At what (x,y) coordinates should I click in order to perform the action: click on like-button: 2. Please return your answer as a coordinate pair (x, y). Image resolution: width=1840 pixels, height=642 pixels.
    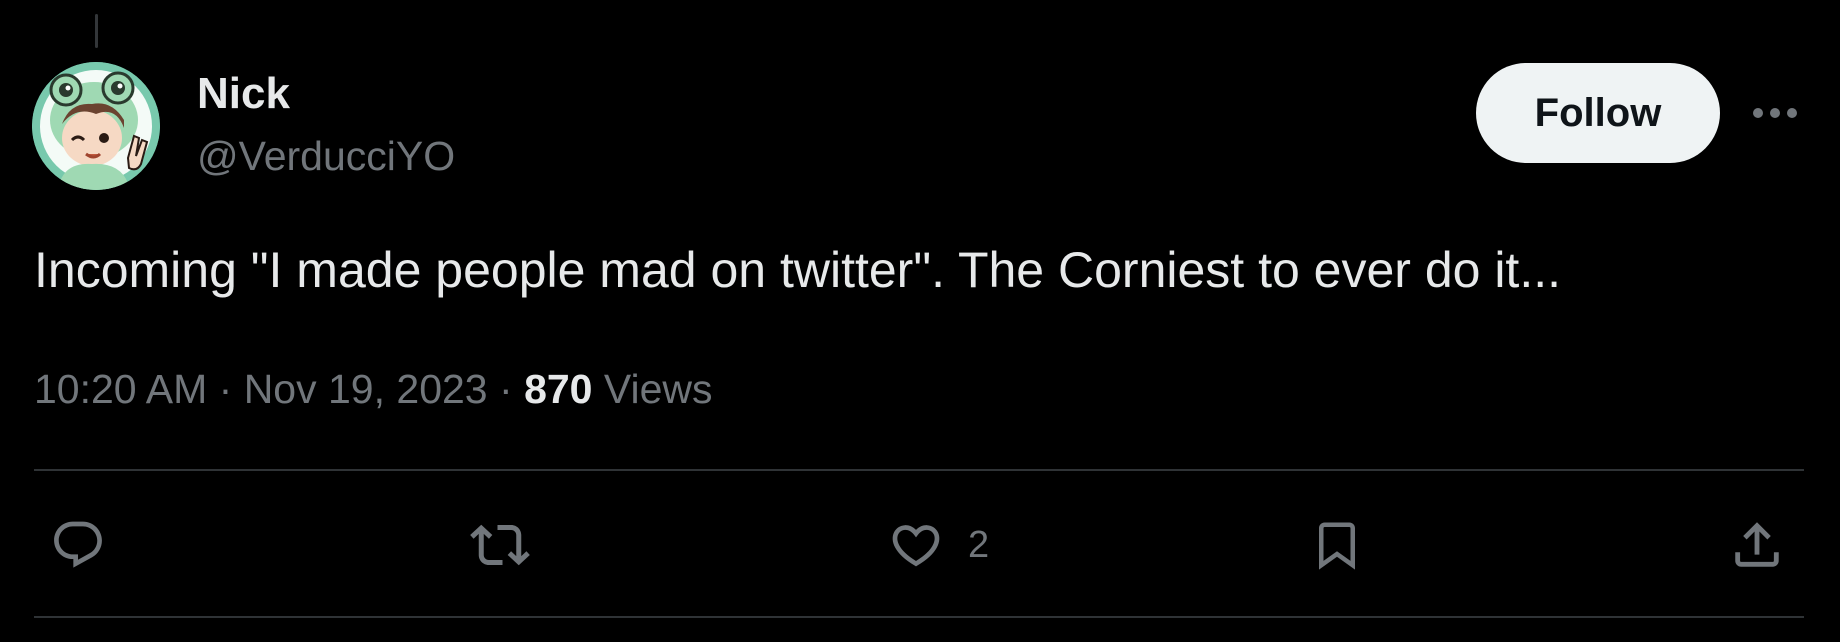
    Looking at the image, I should click on (937, 545).